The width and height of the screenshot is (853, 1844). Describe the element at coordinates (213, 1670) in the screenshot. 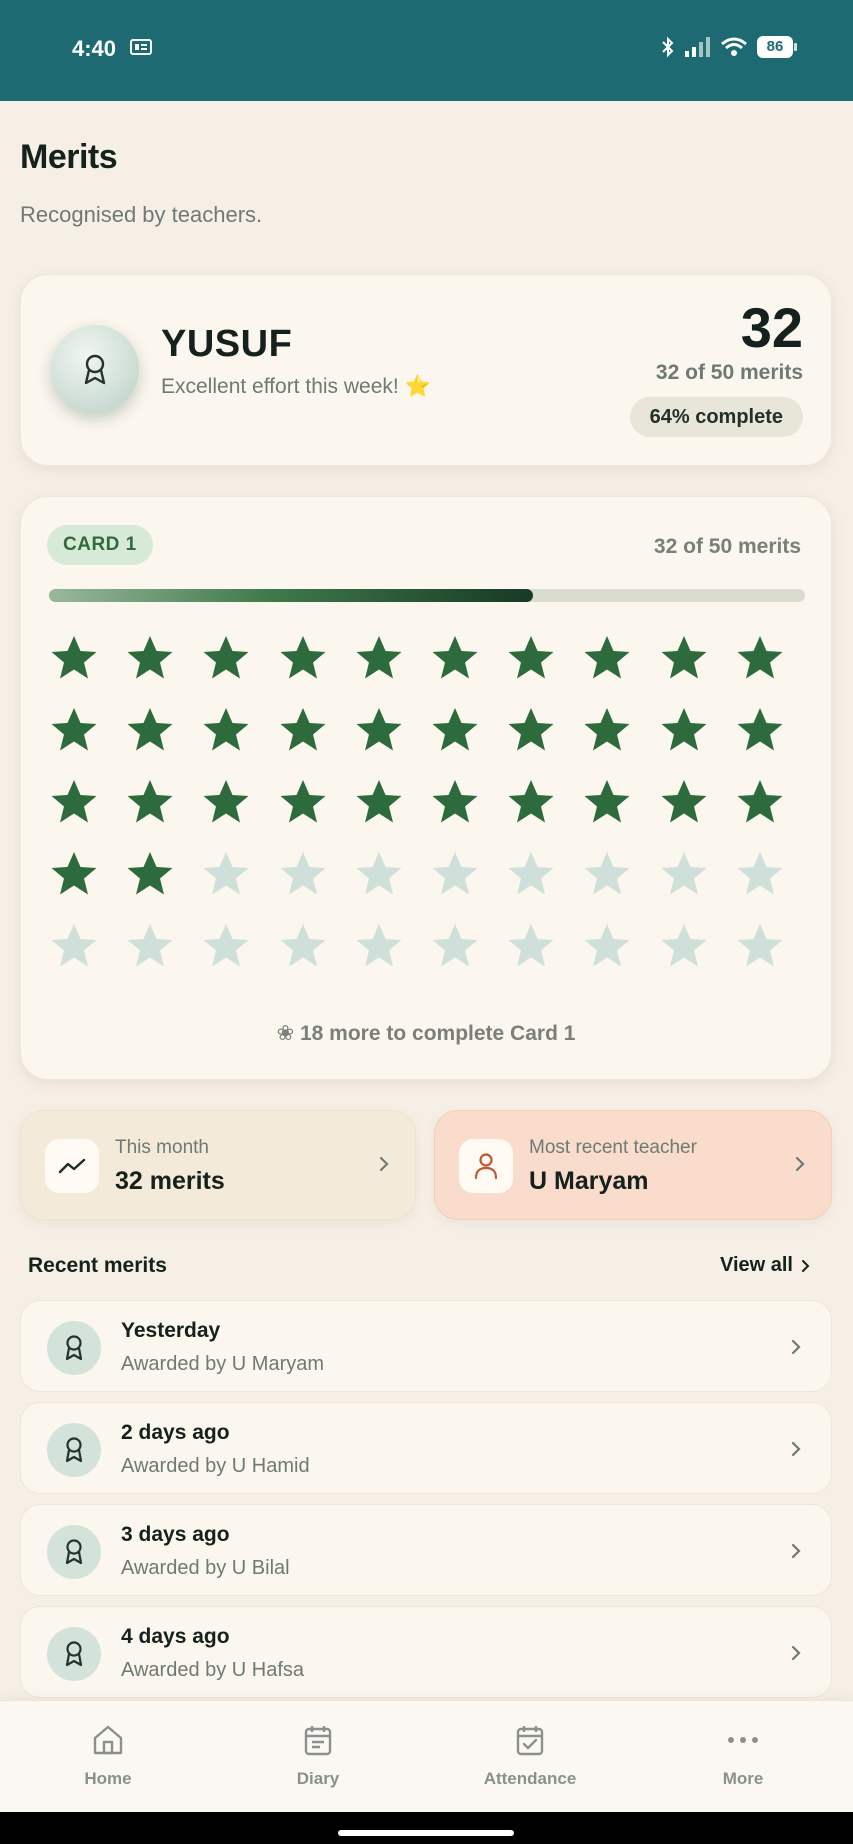

I see `merit-awarded-by: Awarded by U Hafsa` at that location.